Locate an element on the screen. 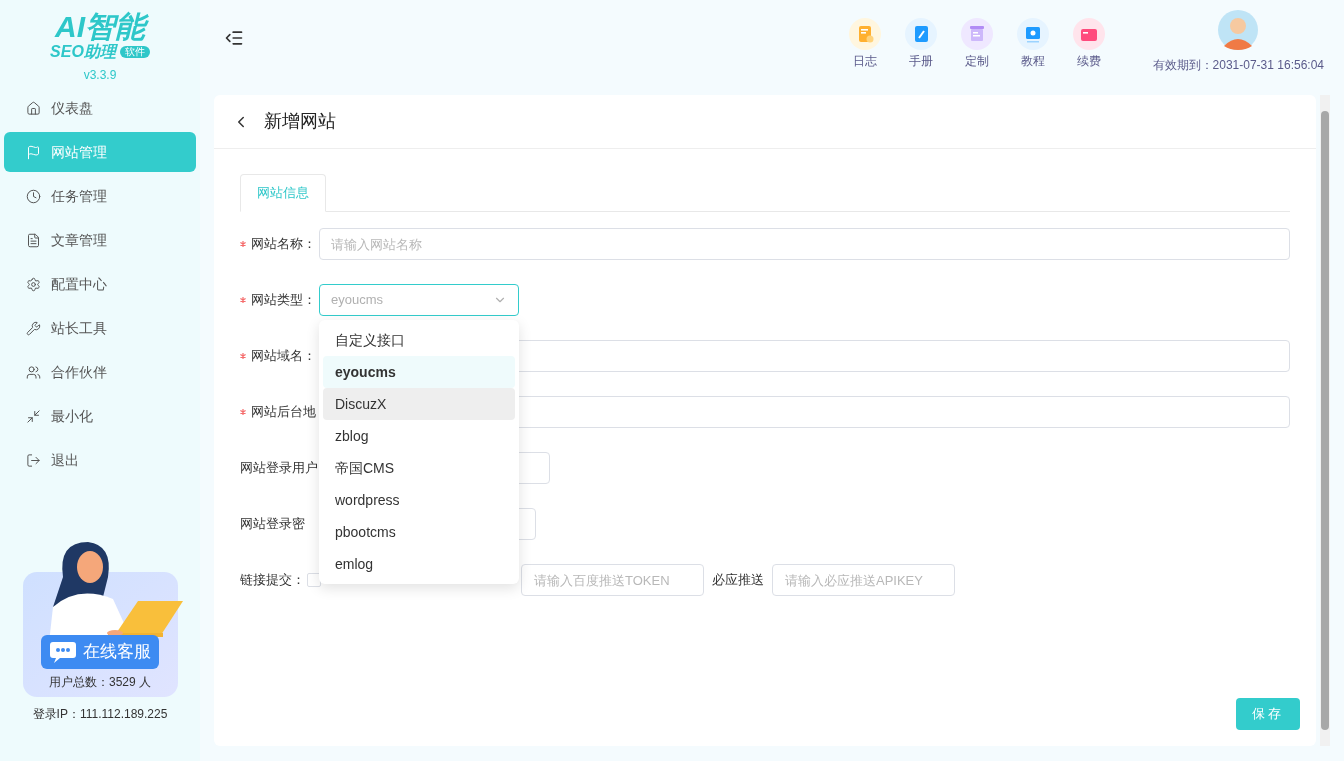 The width and height of the screenshot is (1344, 761). wrench-icon is located at coordinates (33, 328).